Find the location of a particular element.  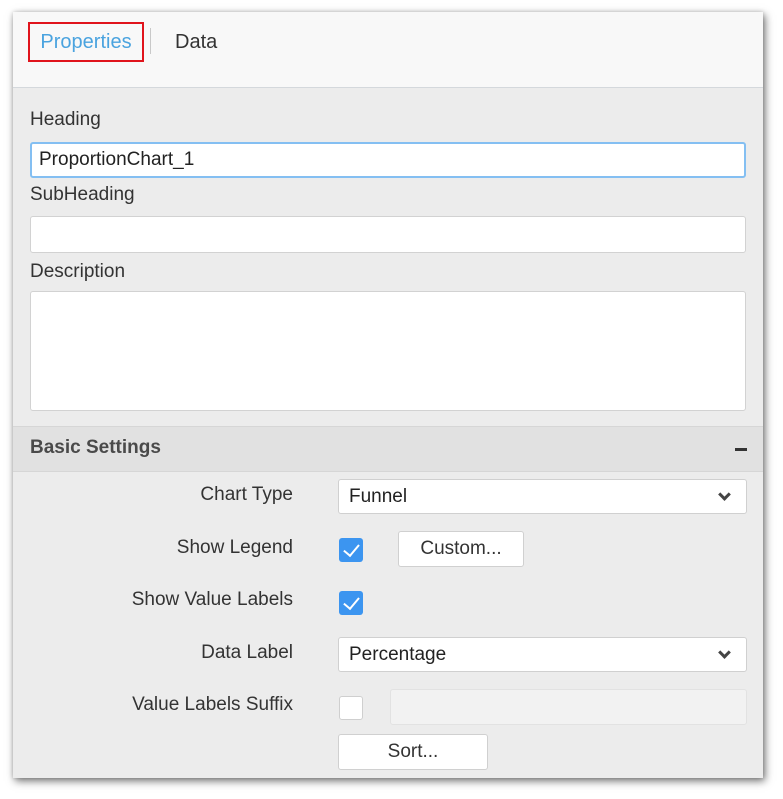

chart-type-select: Funnel is located at coordinates (542, 496).